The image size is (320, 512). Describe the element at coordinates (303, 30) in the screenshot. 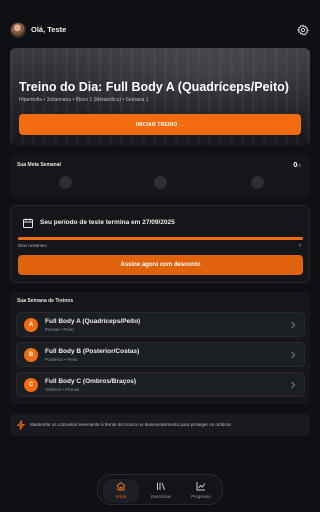

I see `gear-icon` at that location.